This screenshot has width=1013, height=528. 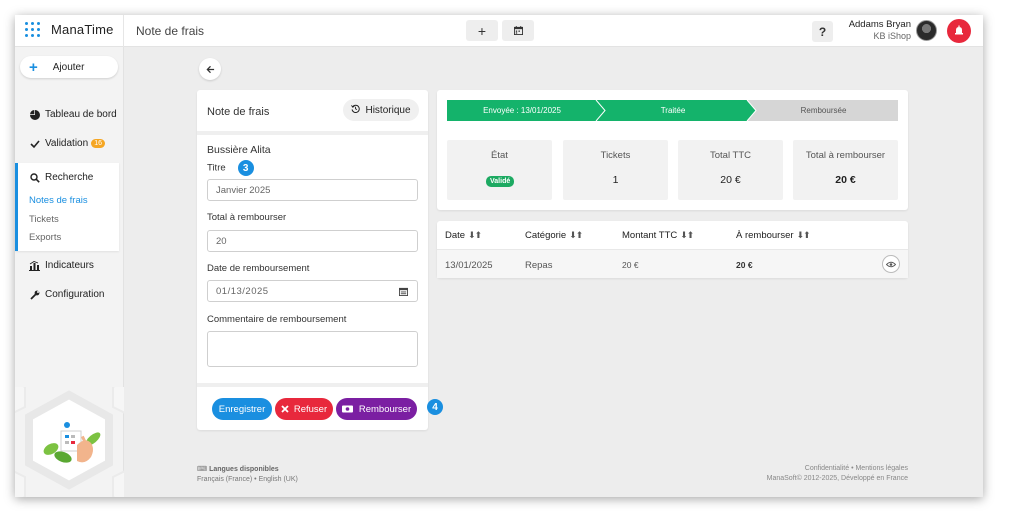 What do you see at coordinates (45, 237) in the screenshot?
I see `sidebar-subitem-exports: Exports` at bounding box center [45, 237].